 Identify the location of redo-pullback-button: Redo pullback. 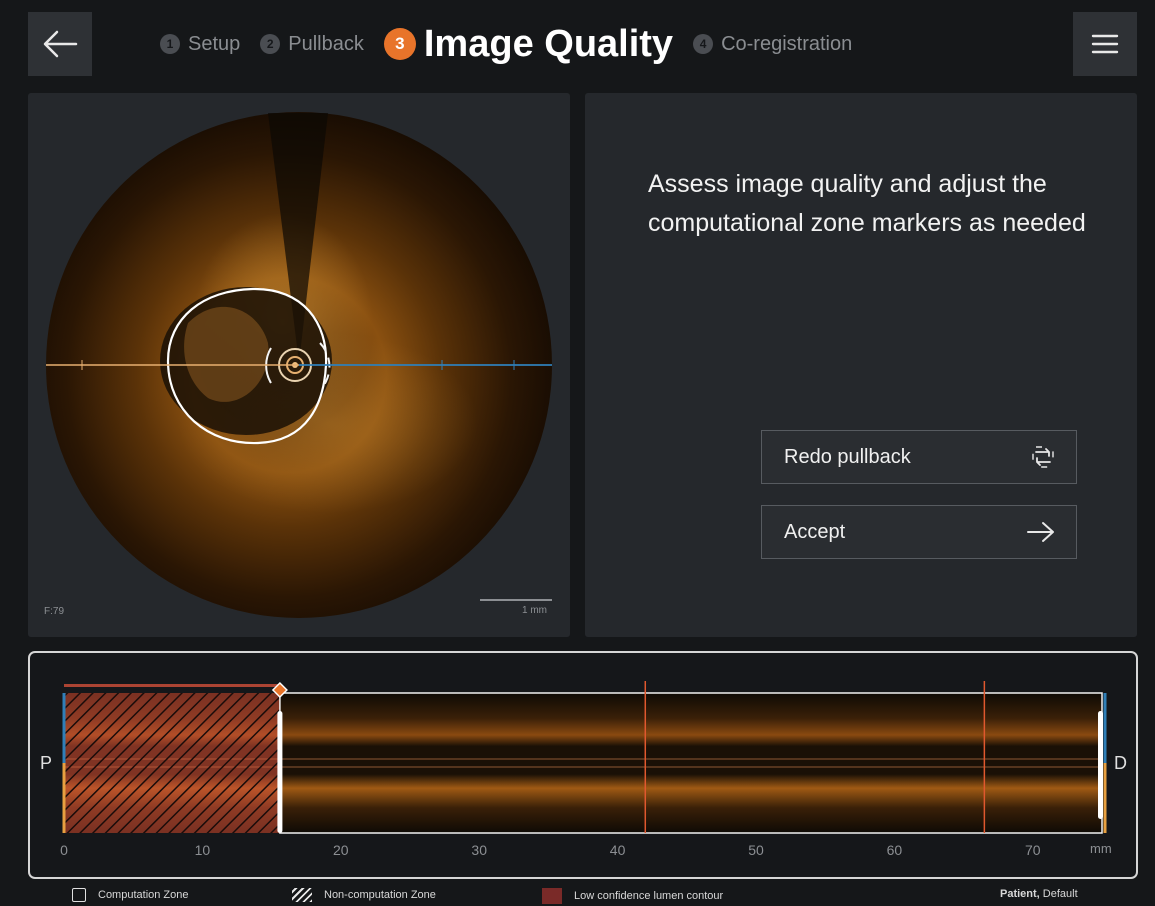
(919, 457).